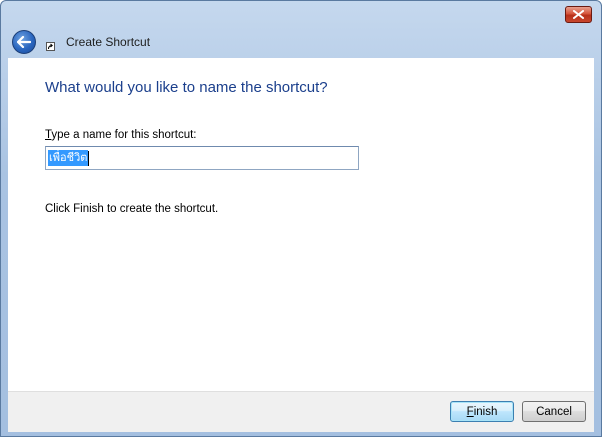 This screenshot has width=602, height=437. Describe the element at coordinates (554, 411) in the screenshot. I see `cancel-button: Cancel` at that location.